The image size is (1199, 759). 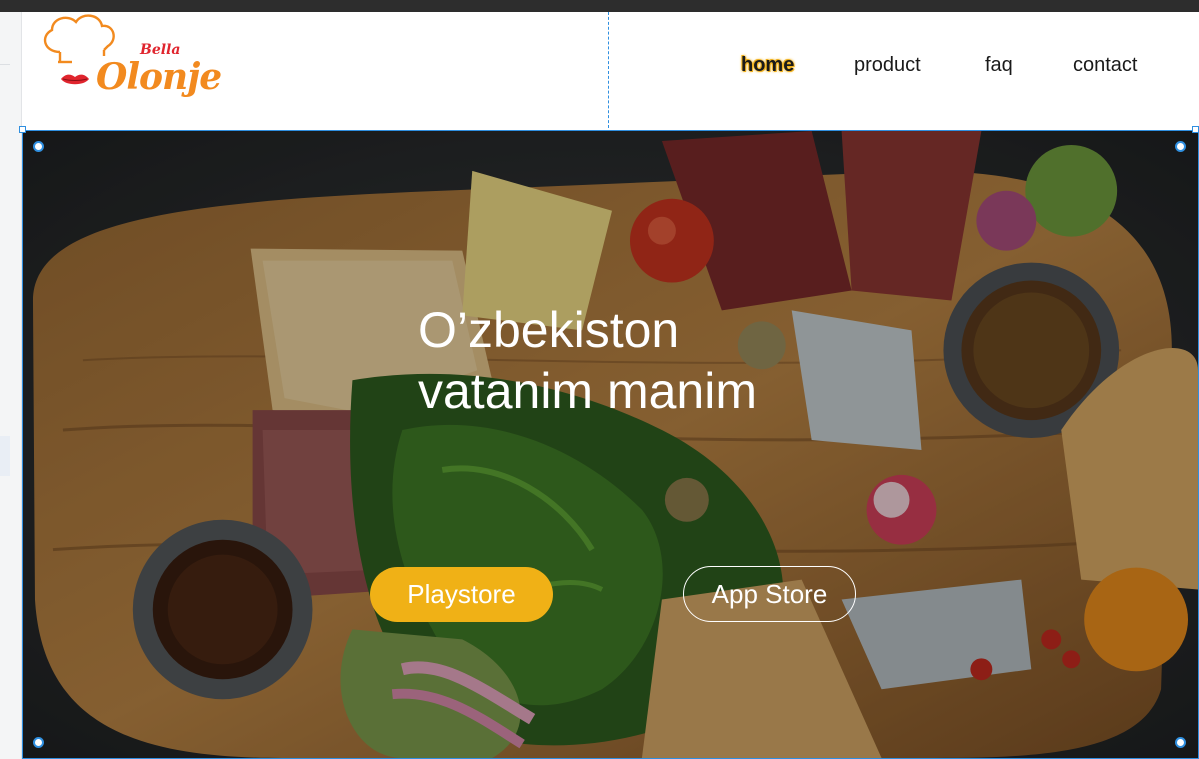 What do you see at coordinates (5, 64) in the screenshot?
I see `panel-divider` at bounding box center [5, 64].